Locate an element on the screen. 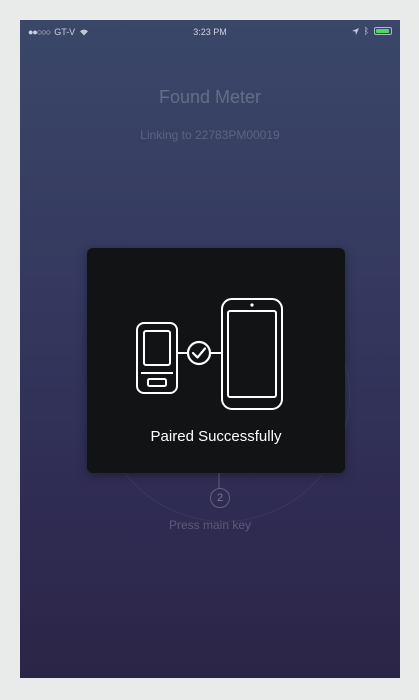  success-message: Paired Successfully is located at coordinates (216, 436).